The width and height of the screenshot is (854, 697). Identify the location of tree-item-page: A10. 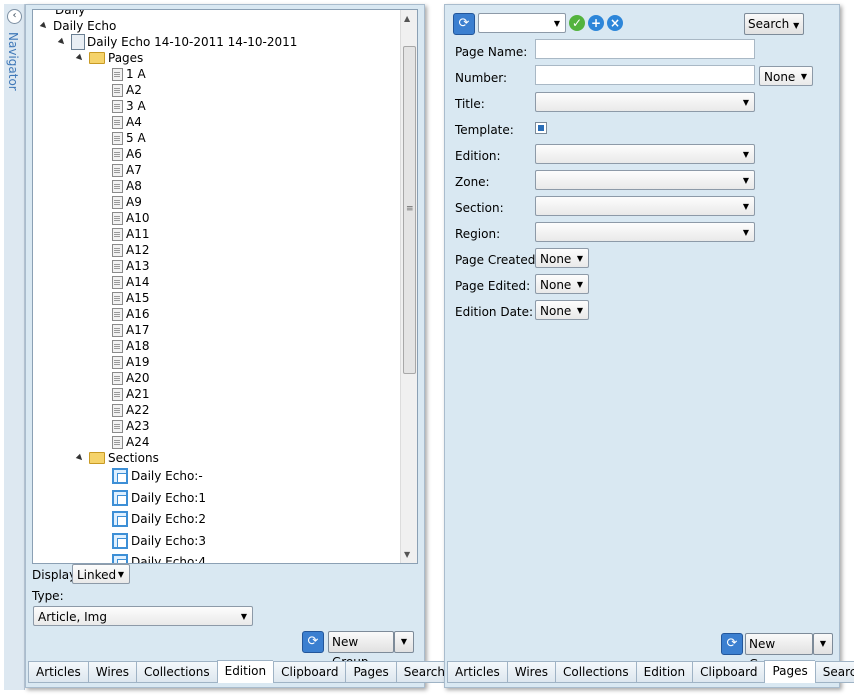
(130, 218).